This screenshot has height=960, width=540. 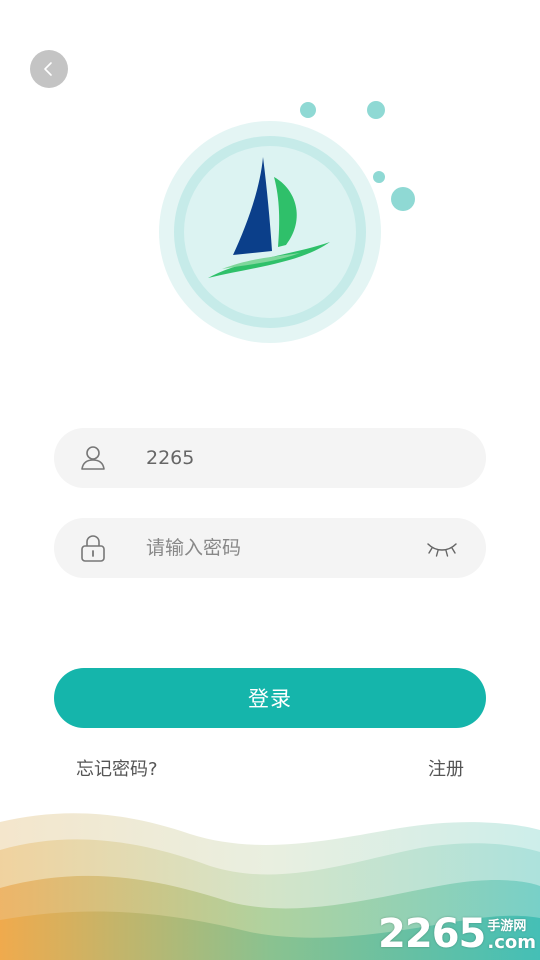 What do you see at coordinates (117, 768) in the screenshot?
I see `forgot-password-link: 忘记密码?` at bounding box center [117, 768].